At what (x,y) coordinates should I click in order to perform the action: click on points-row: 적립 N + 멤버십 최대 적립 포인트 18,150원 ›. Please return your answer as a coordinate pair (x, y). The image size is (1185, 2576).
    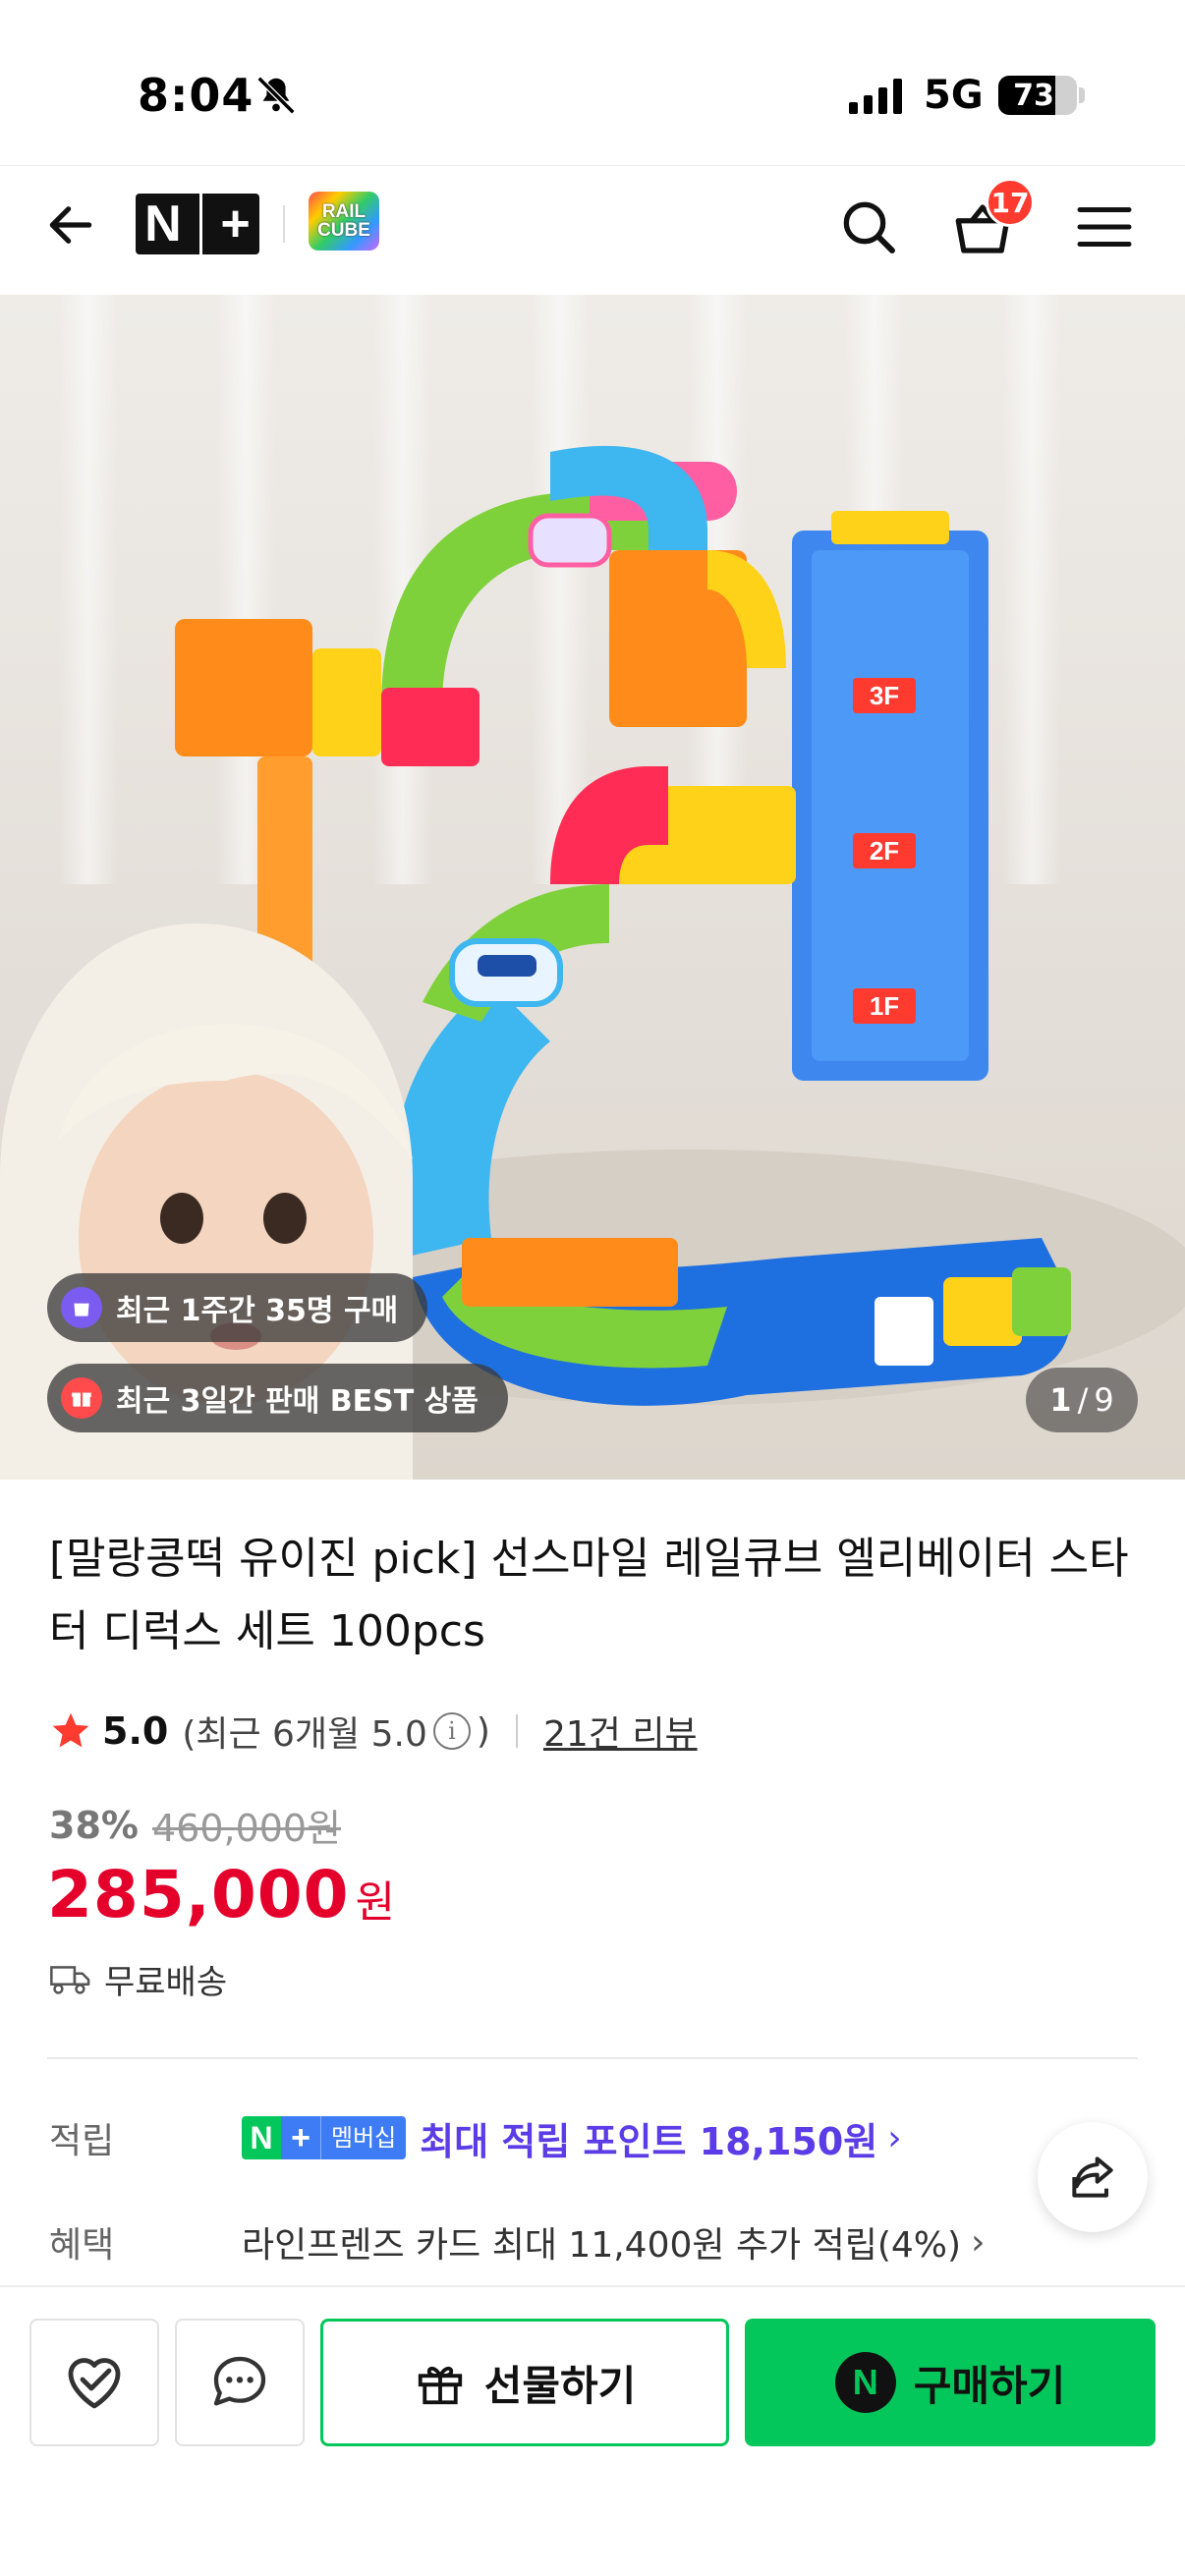
    Looking at the image, I should click on (476, 2137).